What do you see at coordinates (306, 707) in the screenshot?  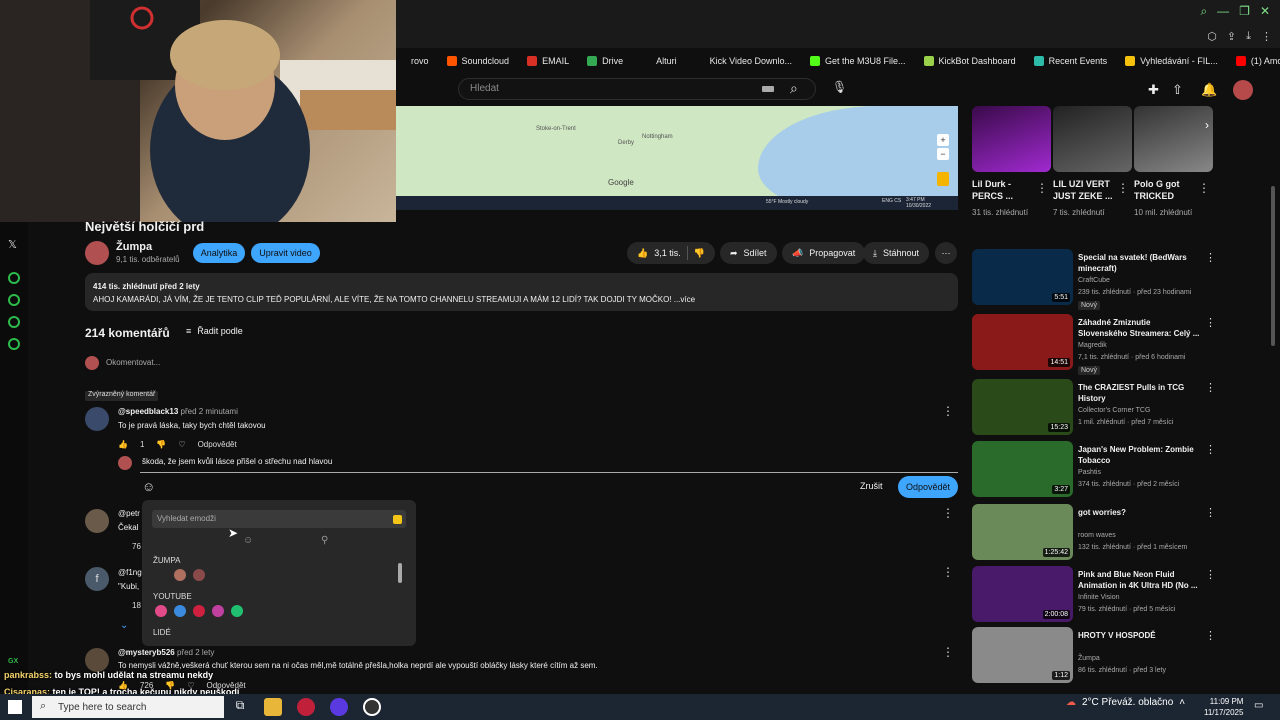 I see `opera-gx-icon` at bounding box center [306, 707].